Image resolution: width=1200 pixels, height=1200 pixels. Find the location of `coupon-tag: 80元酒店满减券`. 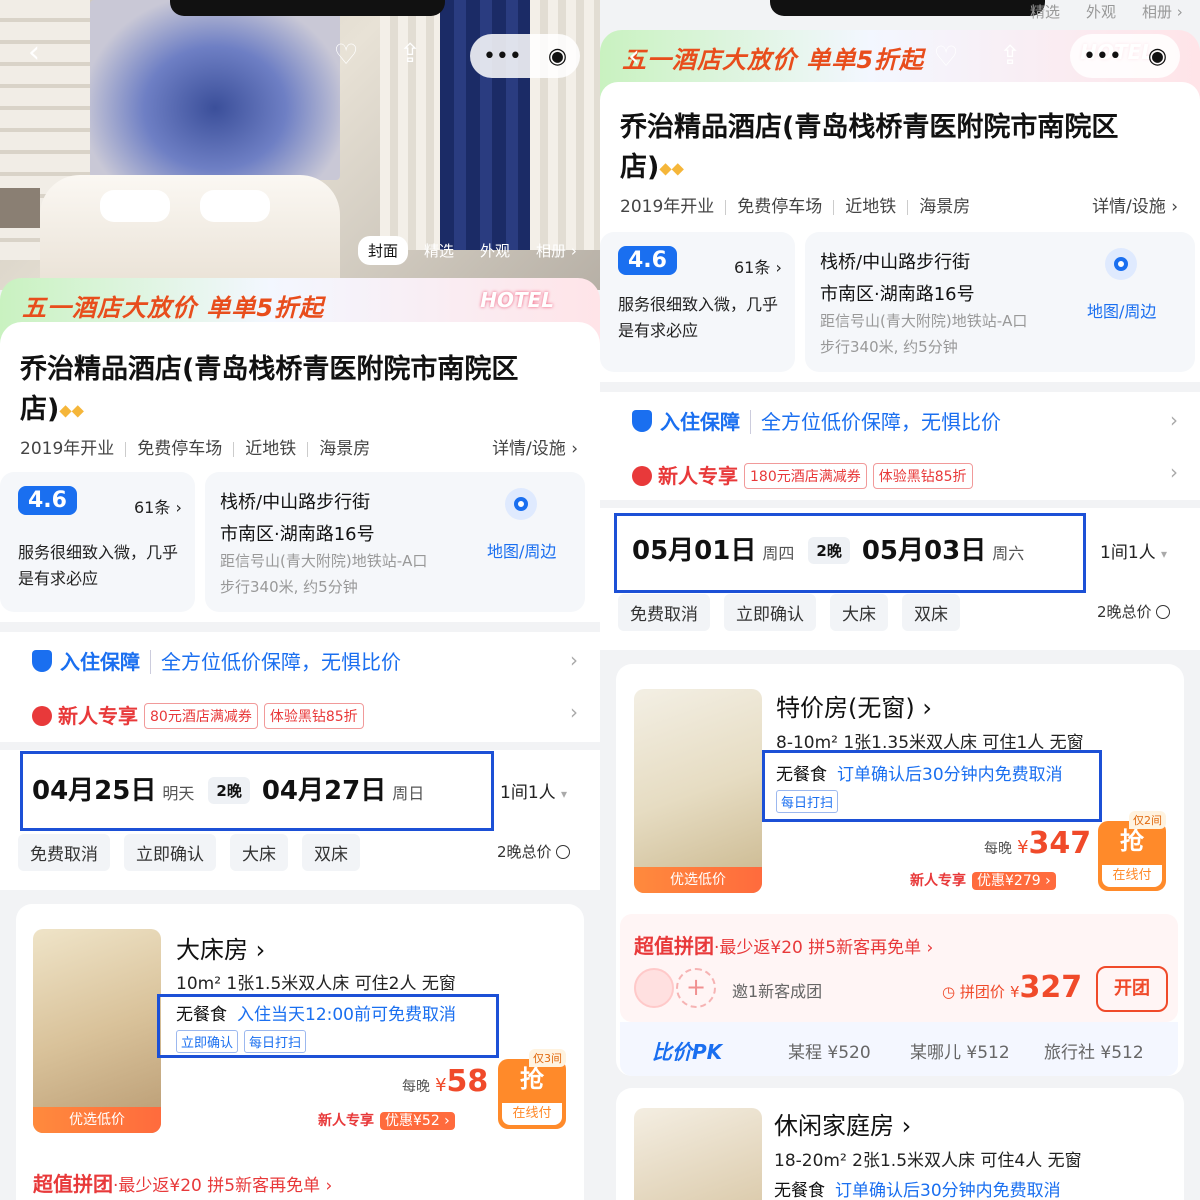

coupon-tag: 80元酒店满减券 is located at coordinates (201, 716).